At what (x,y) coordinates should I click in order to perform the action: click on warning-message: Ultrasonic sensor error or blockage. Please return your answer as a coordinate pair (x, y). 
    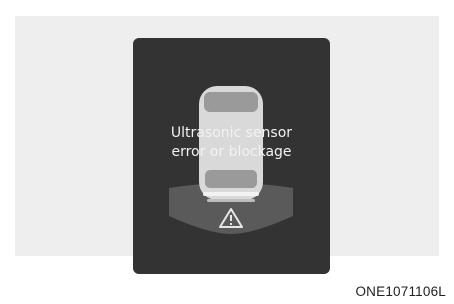
    Looking at the image, I should click on (231, 143).